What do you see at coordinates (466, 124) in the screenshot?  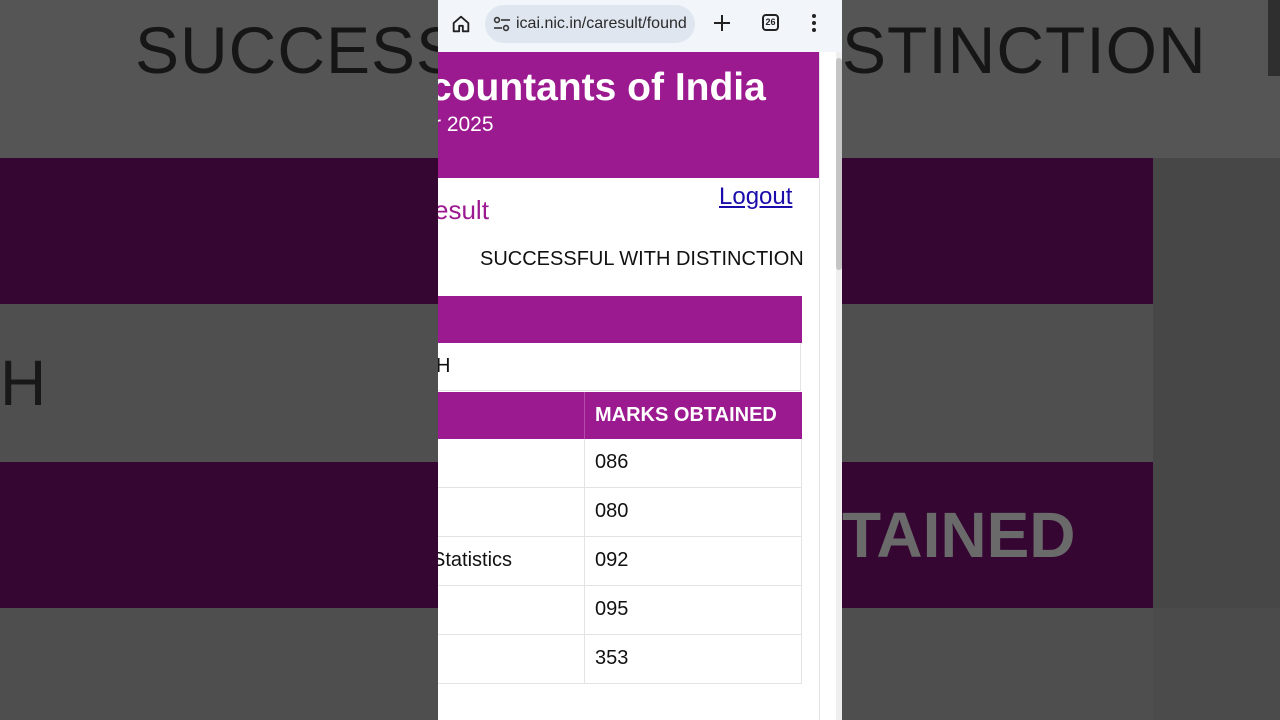 I see `exam-session: r 2025` at bounding box center [466, 124].